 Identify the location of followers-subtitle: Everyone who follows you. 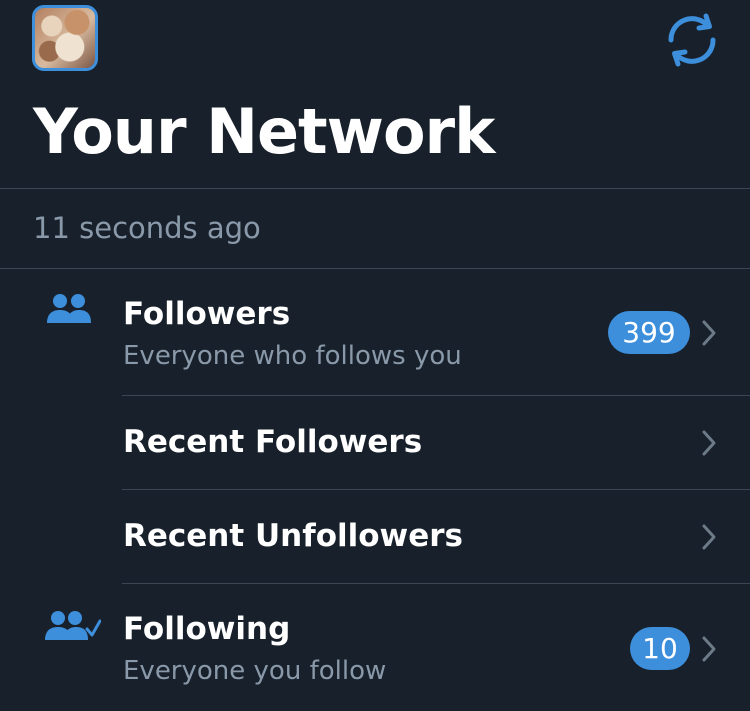
(292, 356).